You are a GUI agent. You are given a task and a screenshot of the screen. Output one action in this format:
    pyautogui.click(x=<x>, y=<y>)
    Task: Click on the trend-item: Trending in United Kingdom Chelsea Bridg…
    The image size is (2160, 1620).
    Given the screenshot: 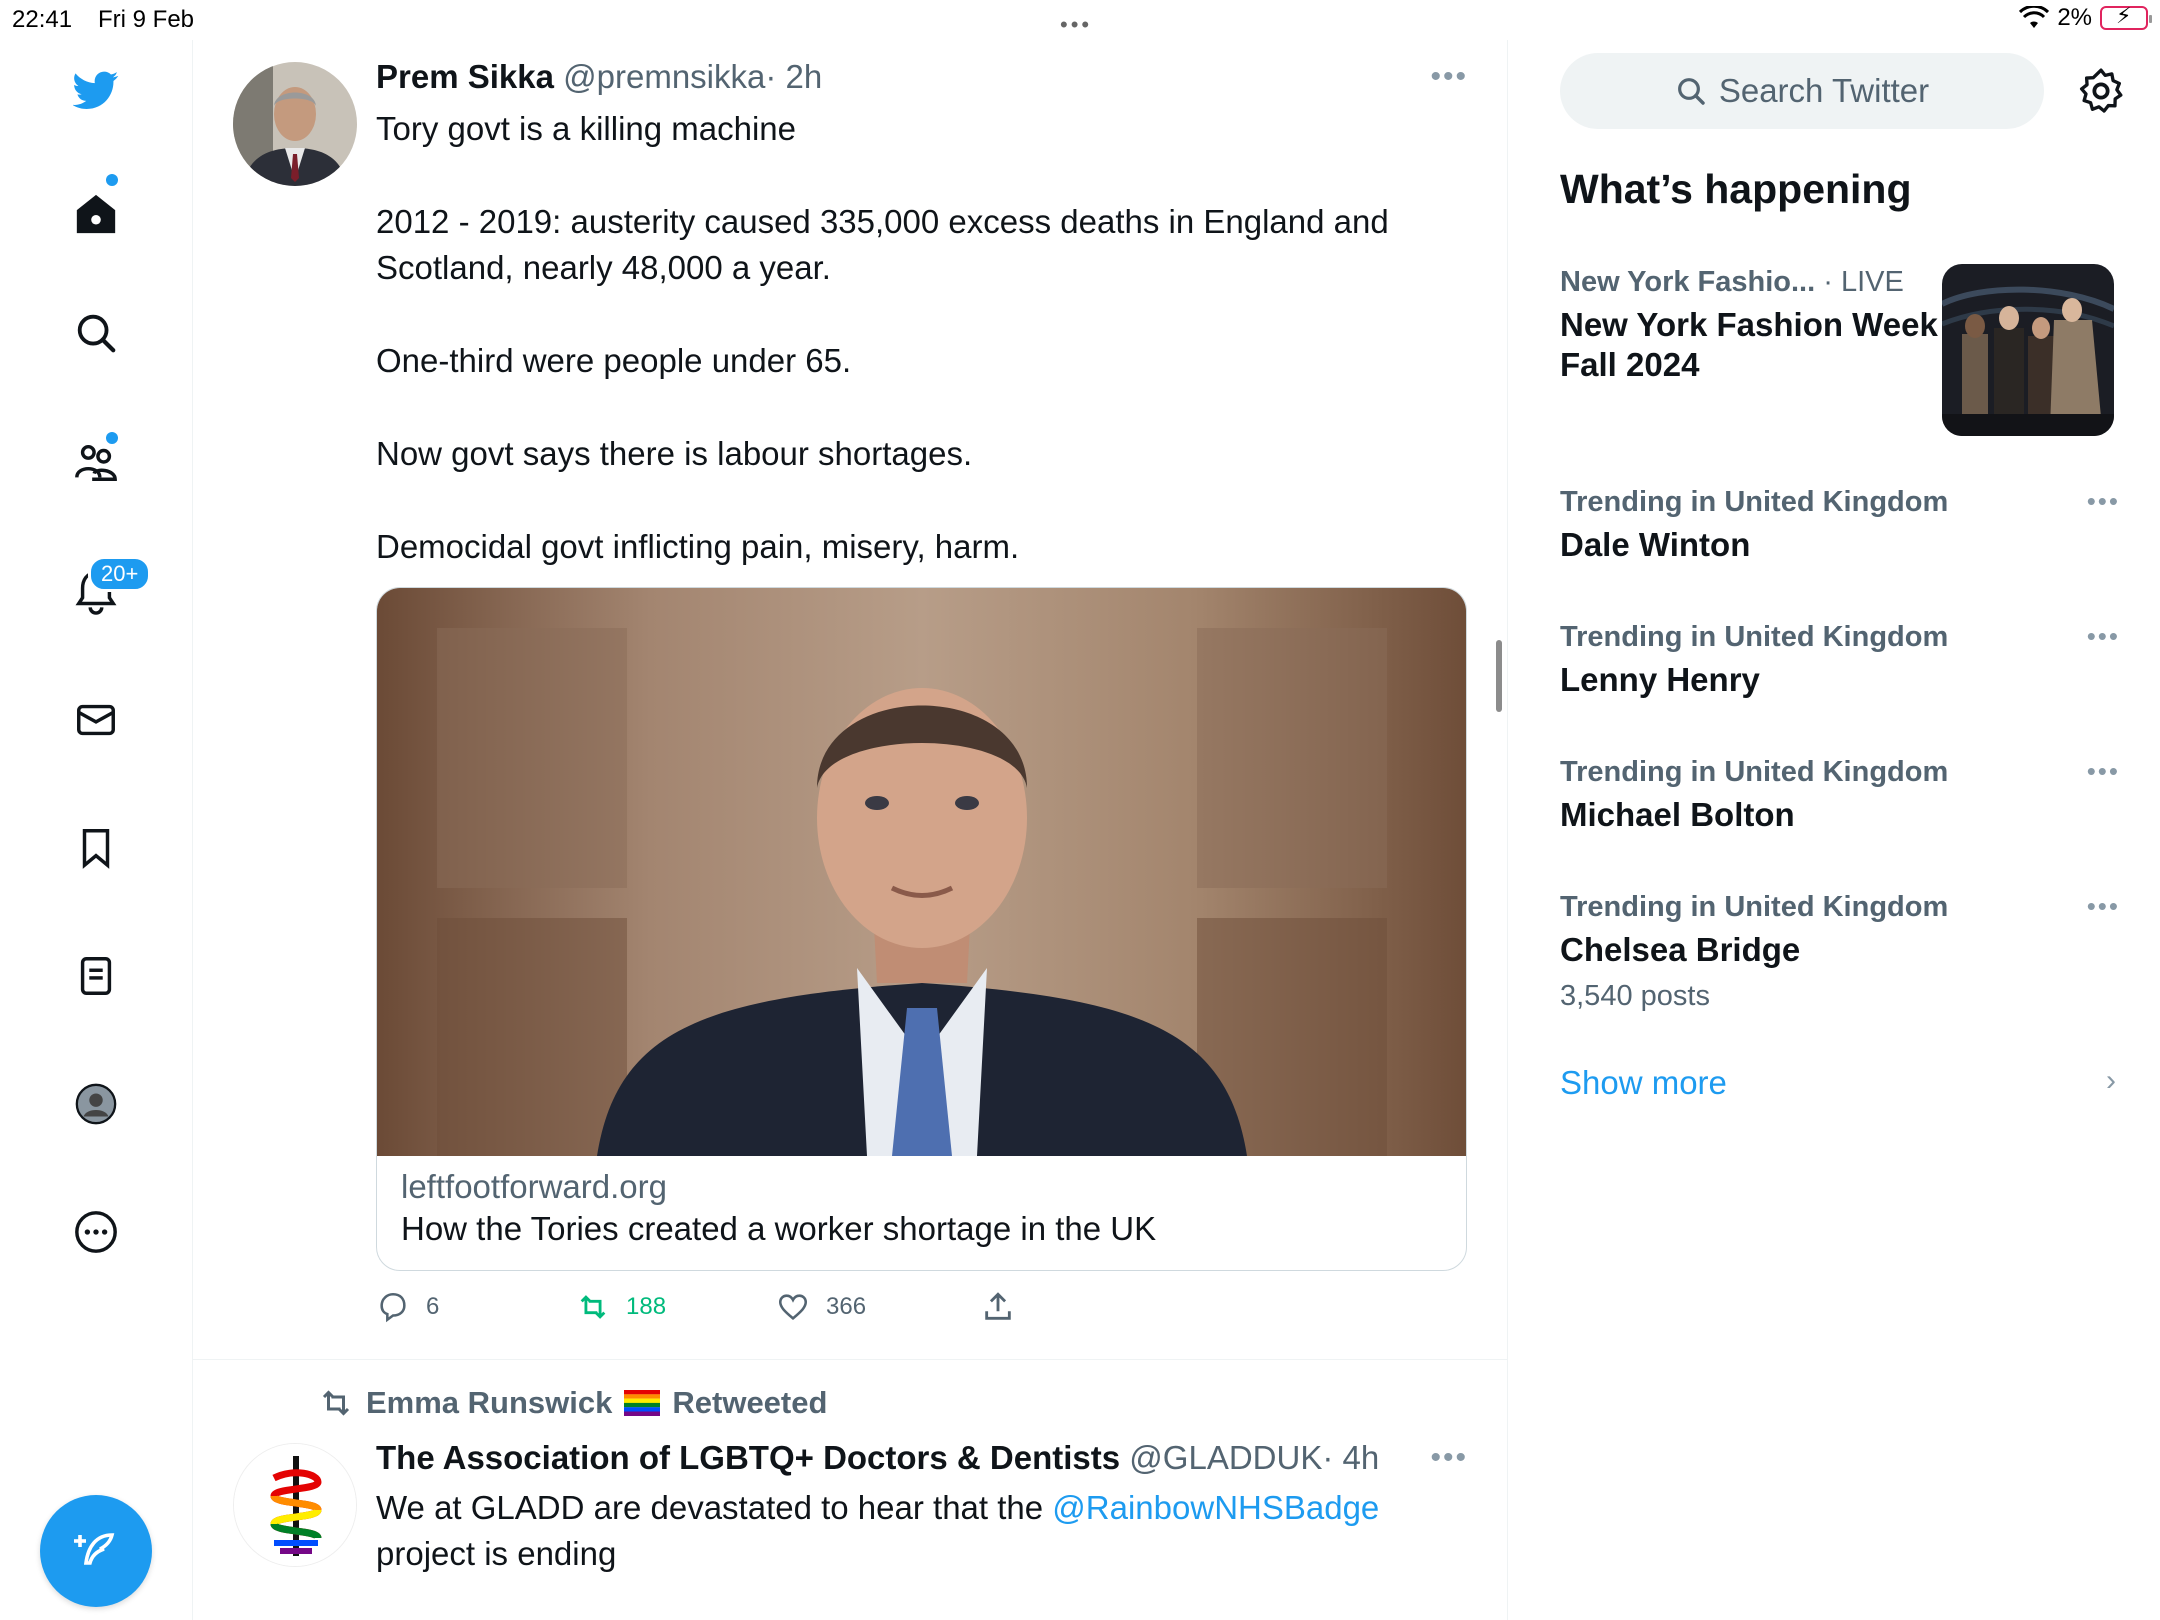 What is the action you would take?
    pyautogui.click(x=1840, y=952)
    